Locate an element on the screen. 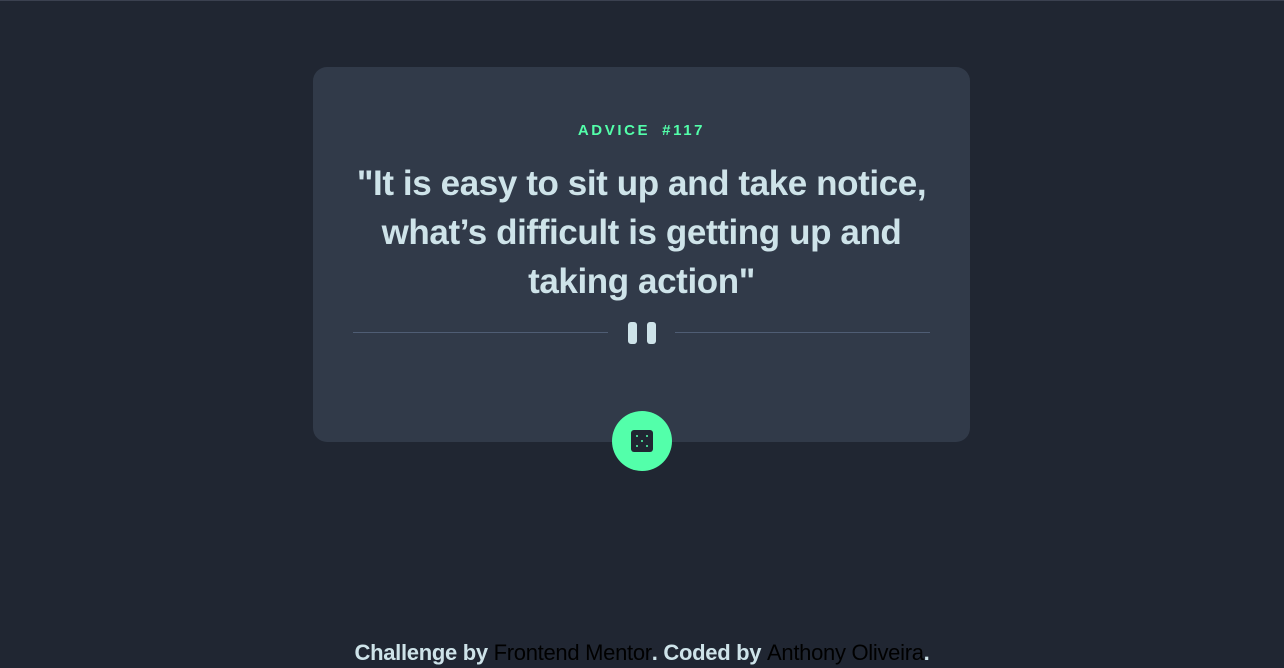 Image resolution: width=1284 pixels, height=668 pixels. advice-id: ADVICE #117 is located at coordinates (641, 131).